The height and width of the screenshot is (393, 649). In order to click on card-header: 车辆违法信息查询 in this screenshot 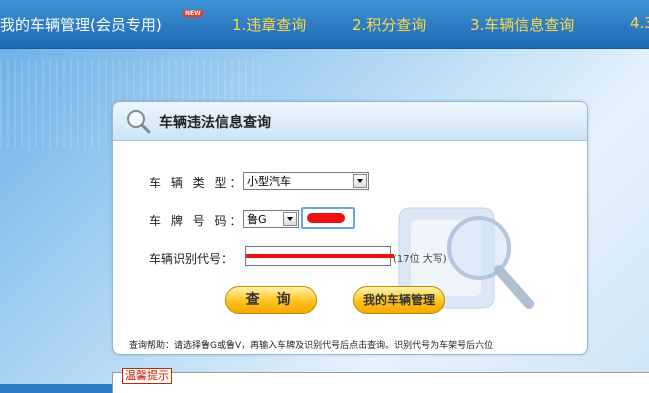, I will do `click(350, 121)`.